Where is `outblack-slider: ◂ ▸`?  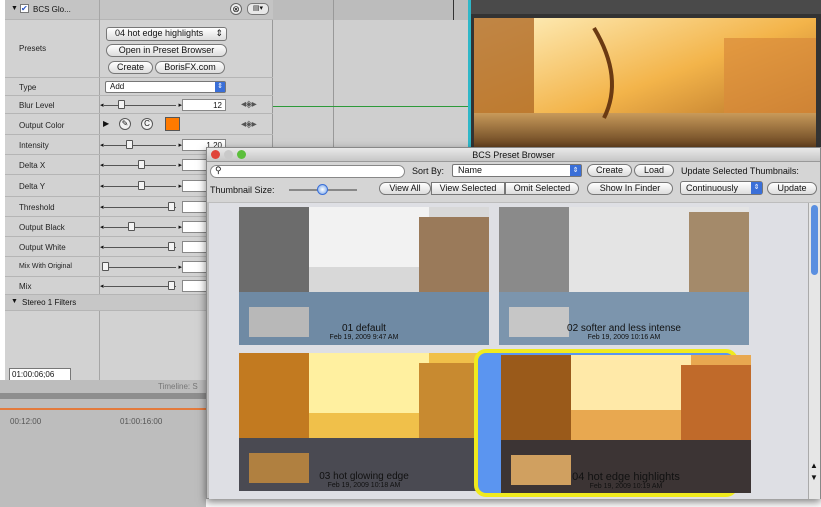 outblack-slider: ◂ ▸ is located at coordinates (141, 227).